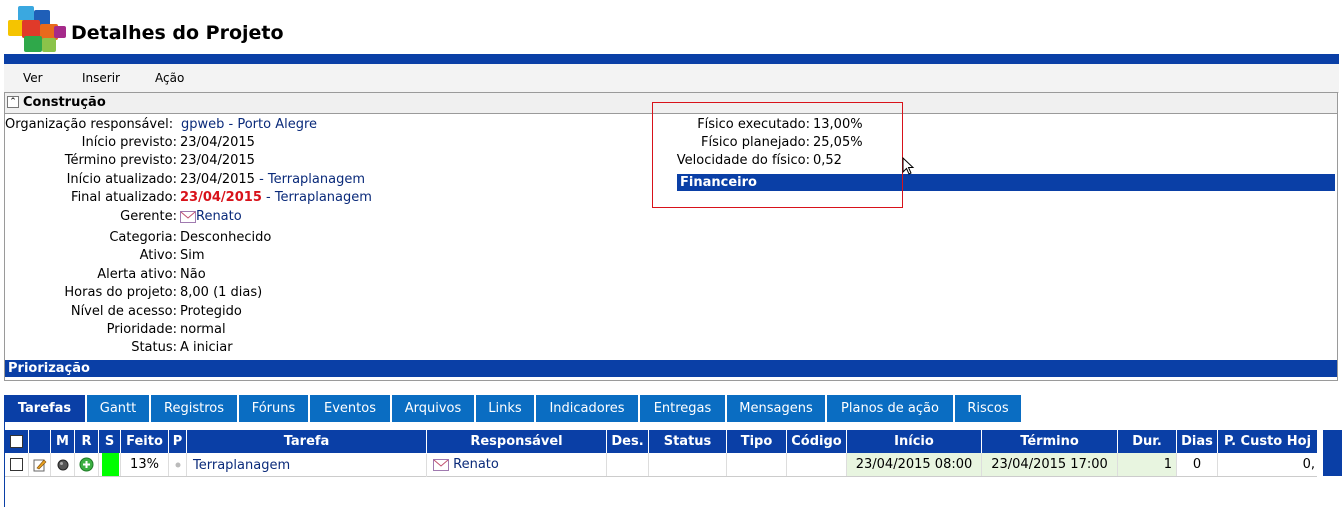 Image resolution: width=1342 pixels, height=507 pixels. Describe the element at coordinates (914, 441) in the screenshot. I see `header-inicio: Início` at that location.